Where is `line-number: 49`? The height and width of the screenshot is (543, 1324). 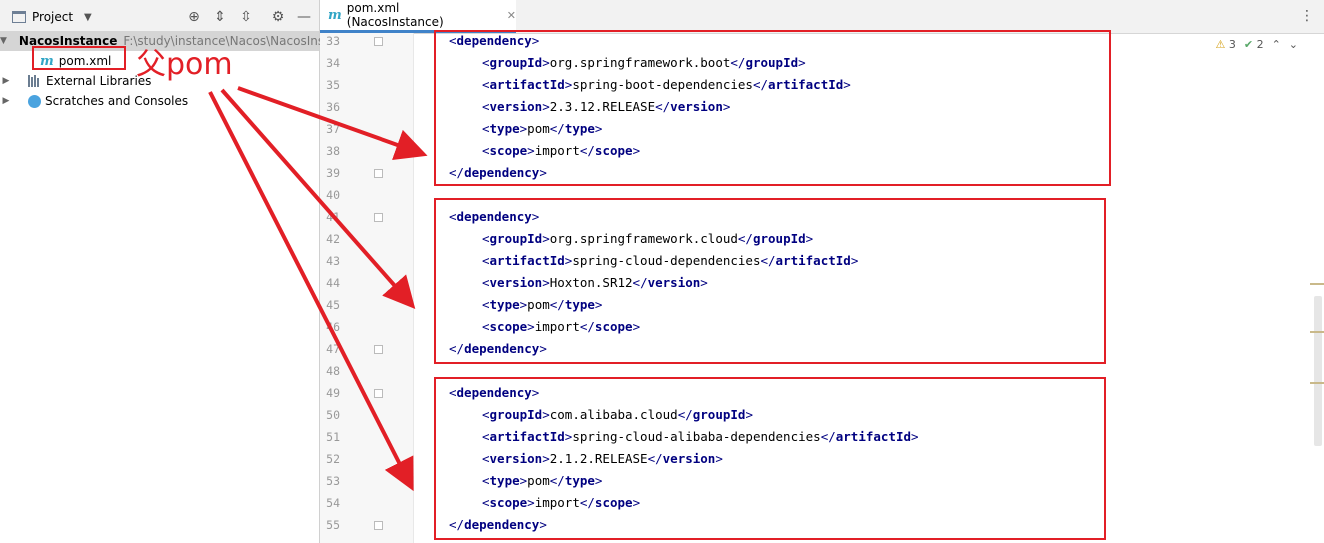
line-number: 49 is located at coordinates (333, 393).